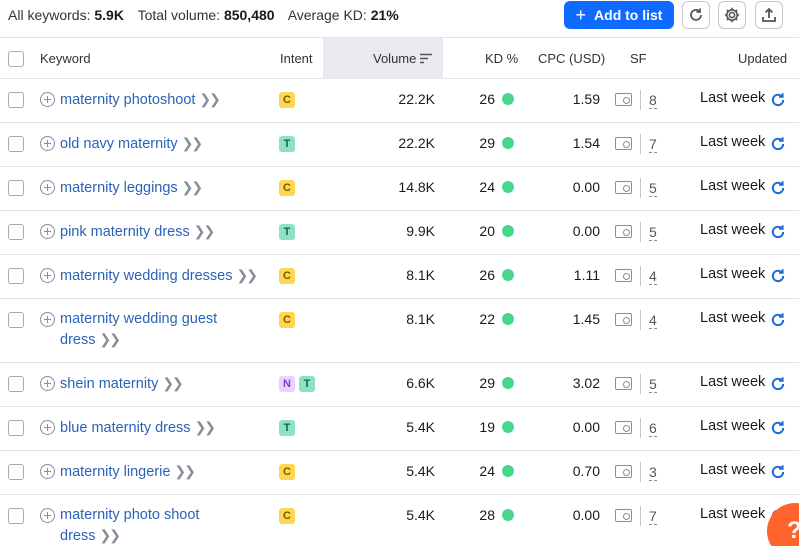 The width and height of the screenshot is (799, 546). I want to click on keyword-cell: maternity lingerie ❯❯, so click(128, 471).